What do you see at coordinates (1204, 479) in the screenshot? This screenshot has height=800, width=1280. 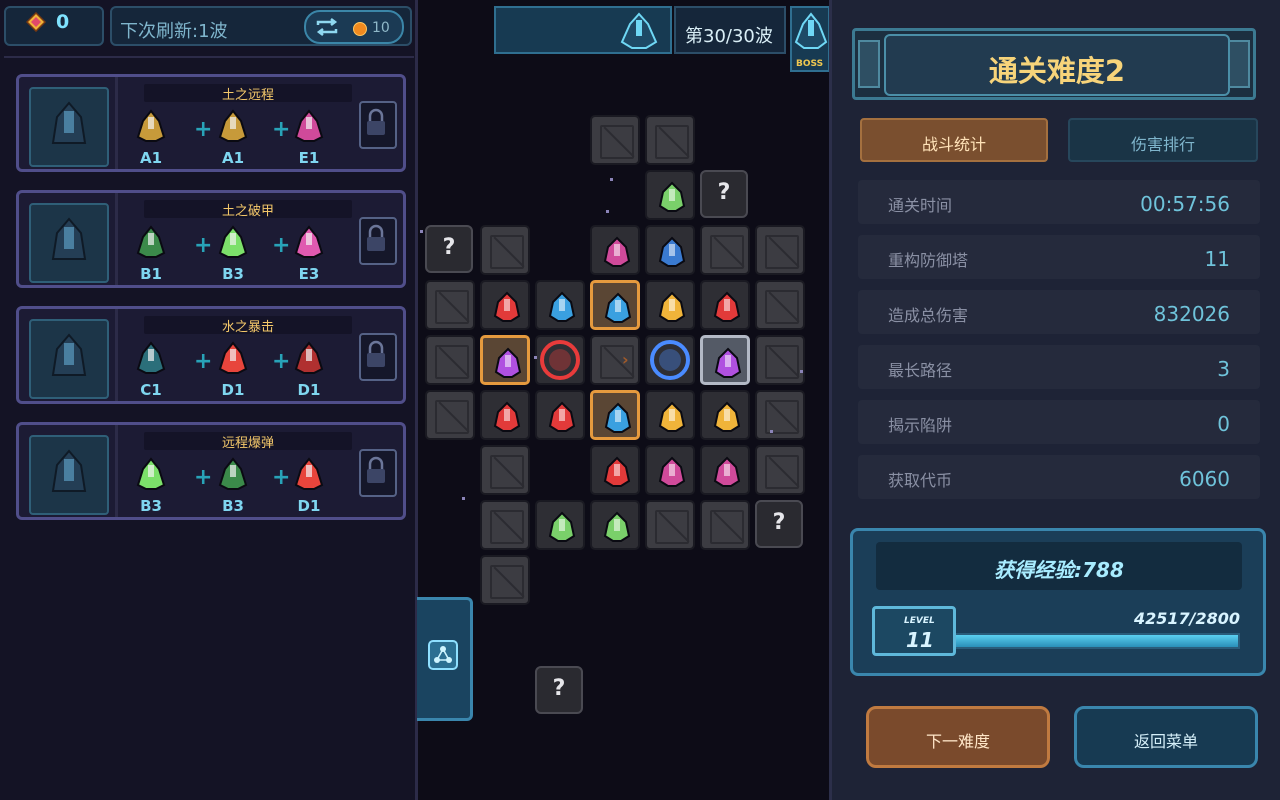 I see `stat-value: 6060` at bounding box center [1204, 479].